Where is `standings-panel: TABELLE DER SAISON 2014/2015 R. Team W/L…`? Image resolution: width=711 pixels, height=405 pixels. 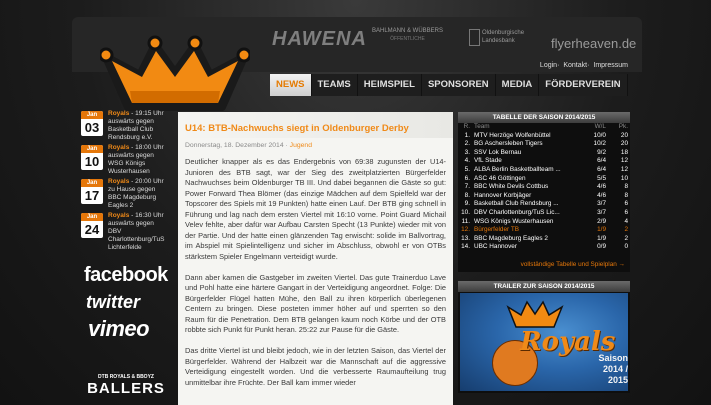
standings-panel: TABELLE DER SAISON 2014/2015 R. Team W/L… is located at coordinates (544, 192).